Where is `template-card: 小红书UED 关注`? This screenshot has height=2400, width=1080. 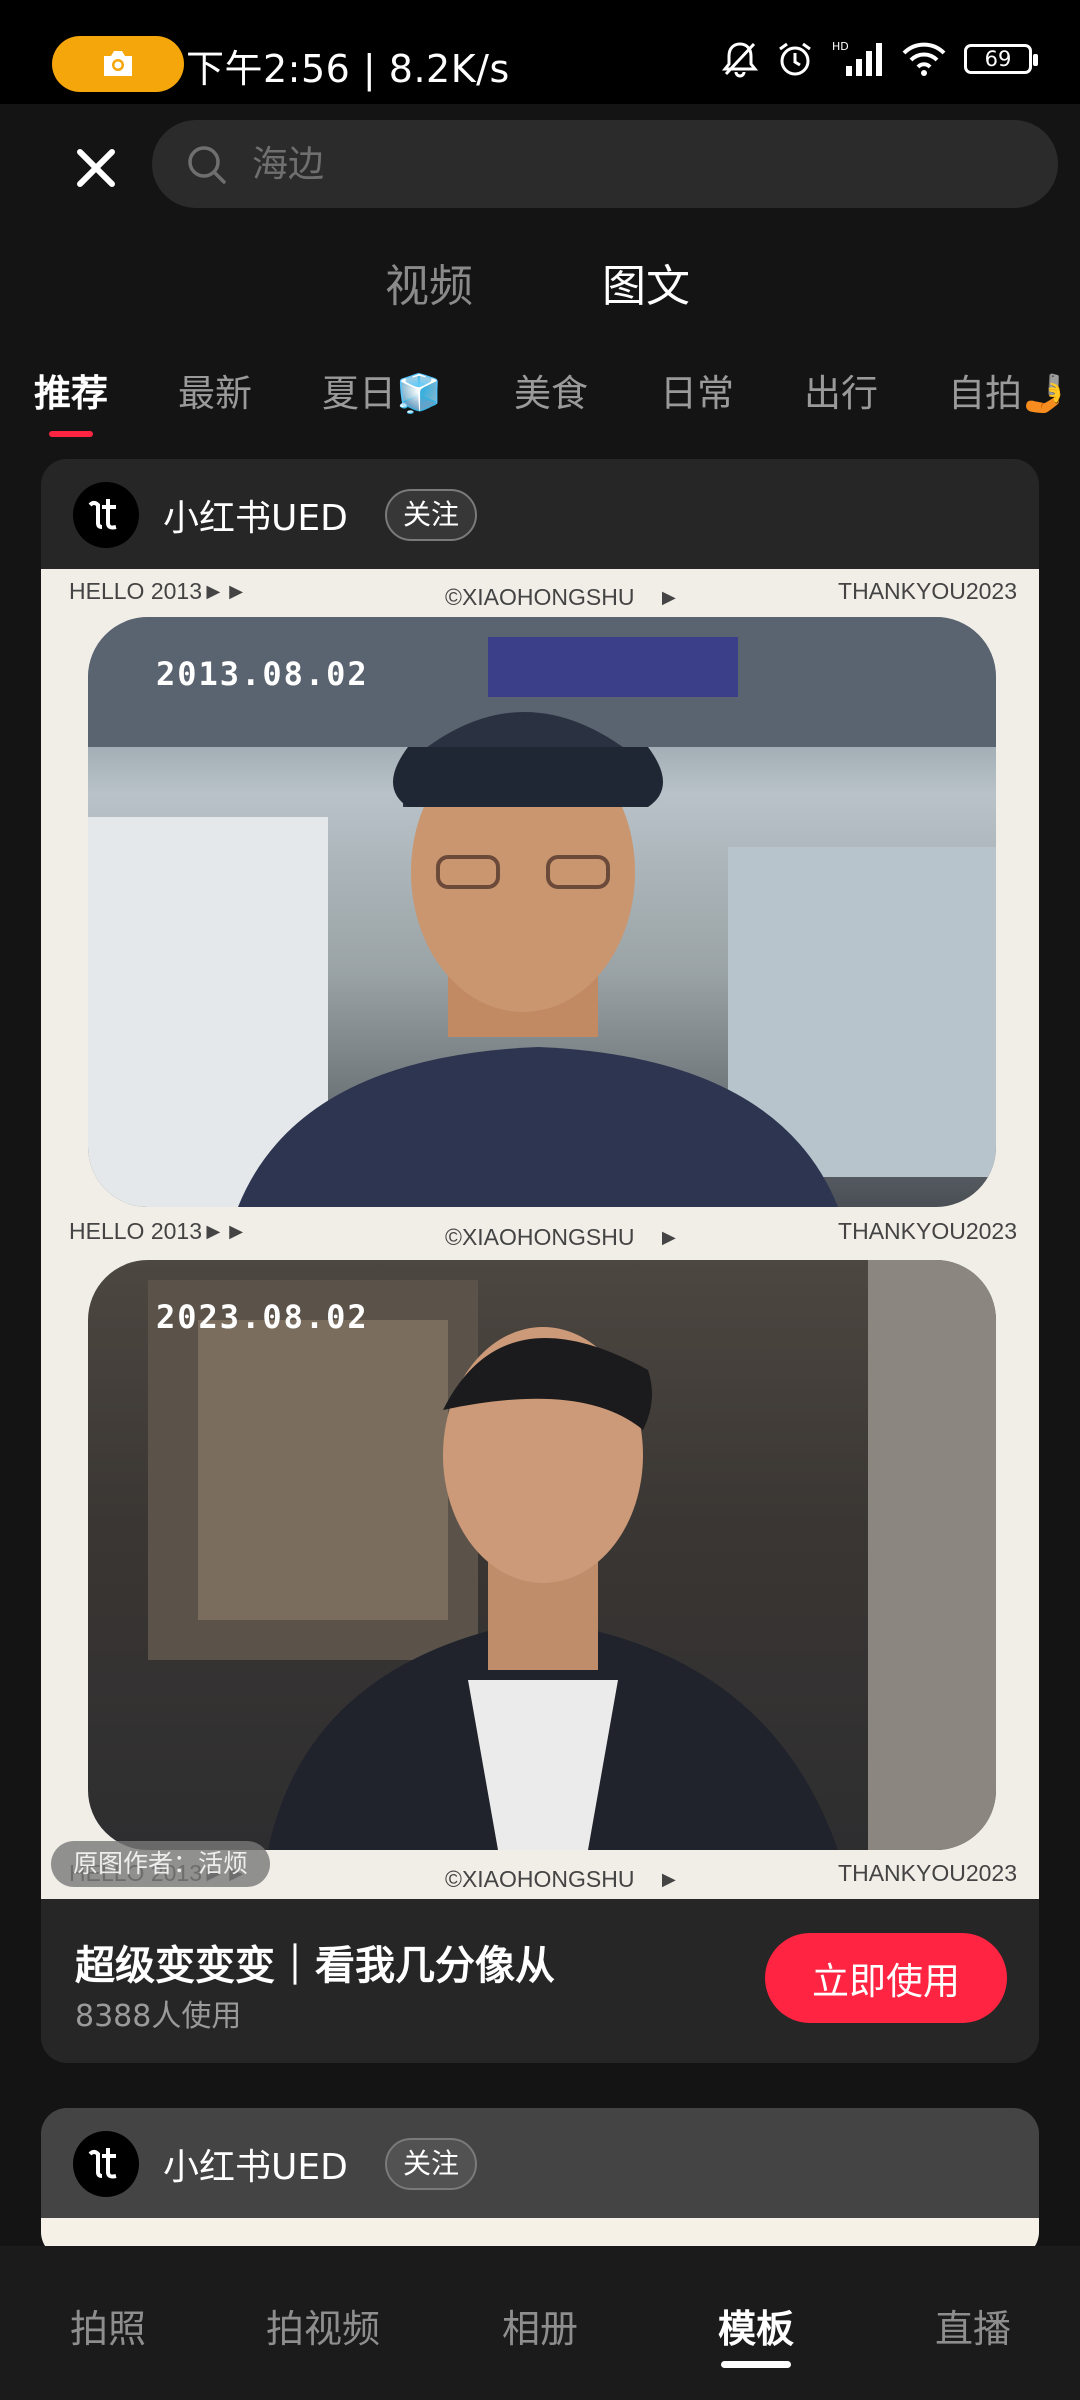
template-card: 小红书UED 关注 is located at coordinates (540, 2183).